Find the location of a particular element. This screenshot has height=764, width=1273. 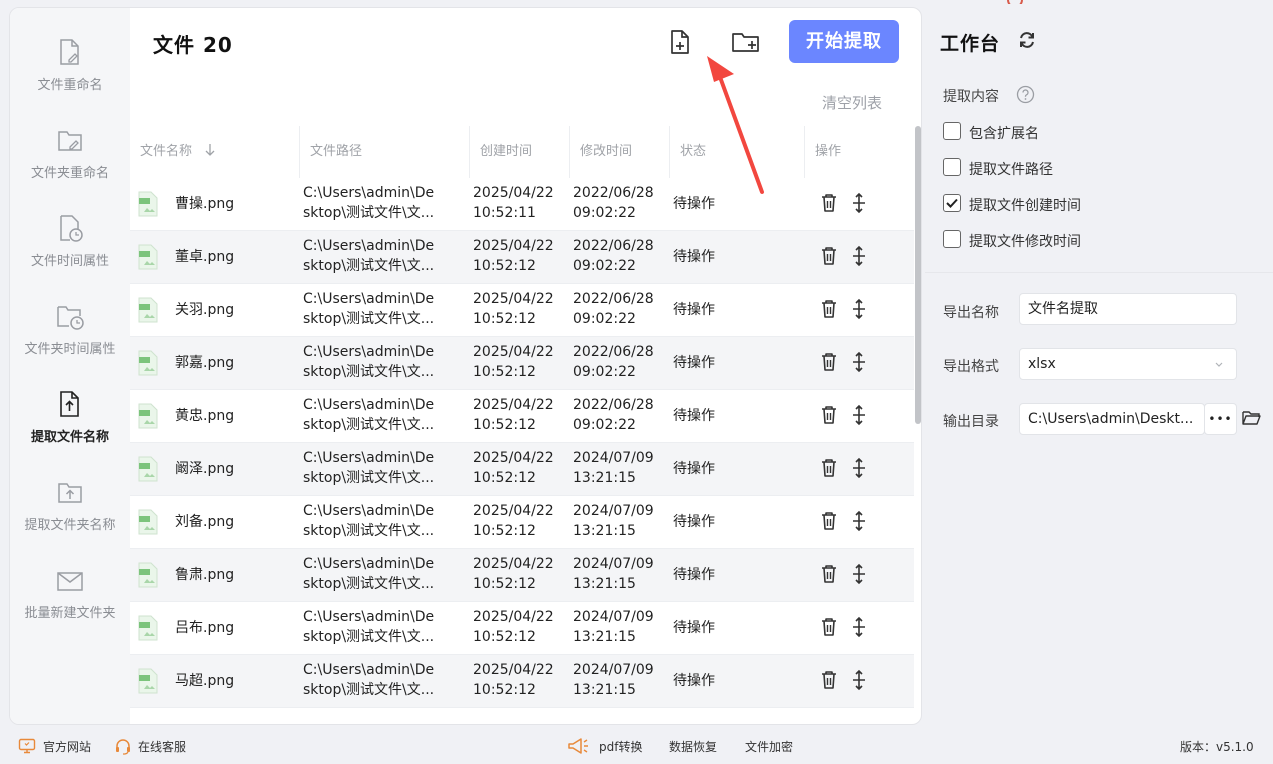

sidebar-item-folder-rename: 文件夹重命名 is located at coordinates (70, 153).